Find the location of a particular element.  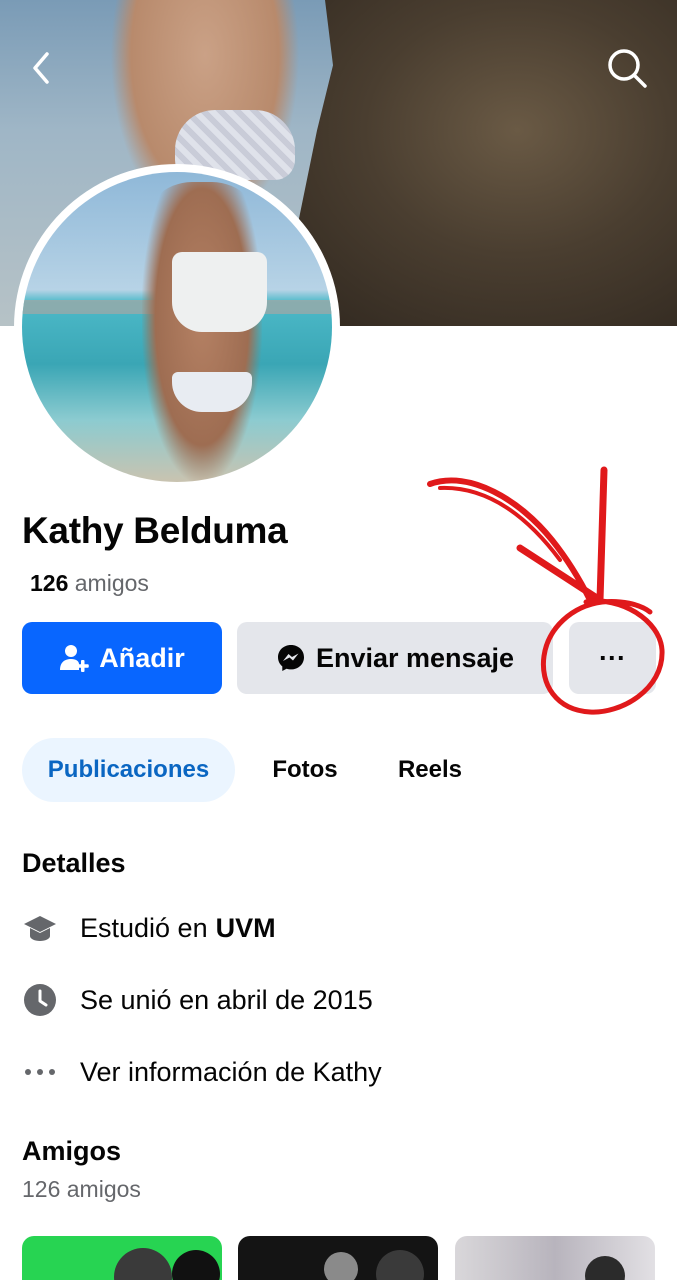

friends-count: 126 amigos is located at coordinates (89, 583).